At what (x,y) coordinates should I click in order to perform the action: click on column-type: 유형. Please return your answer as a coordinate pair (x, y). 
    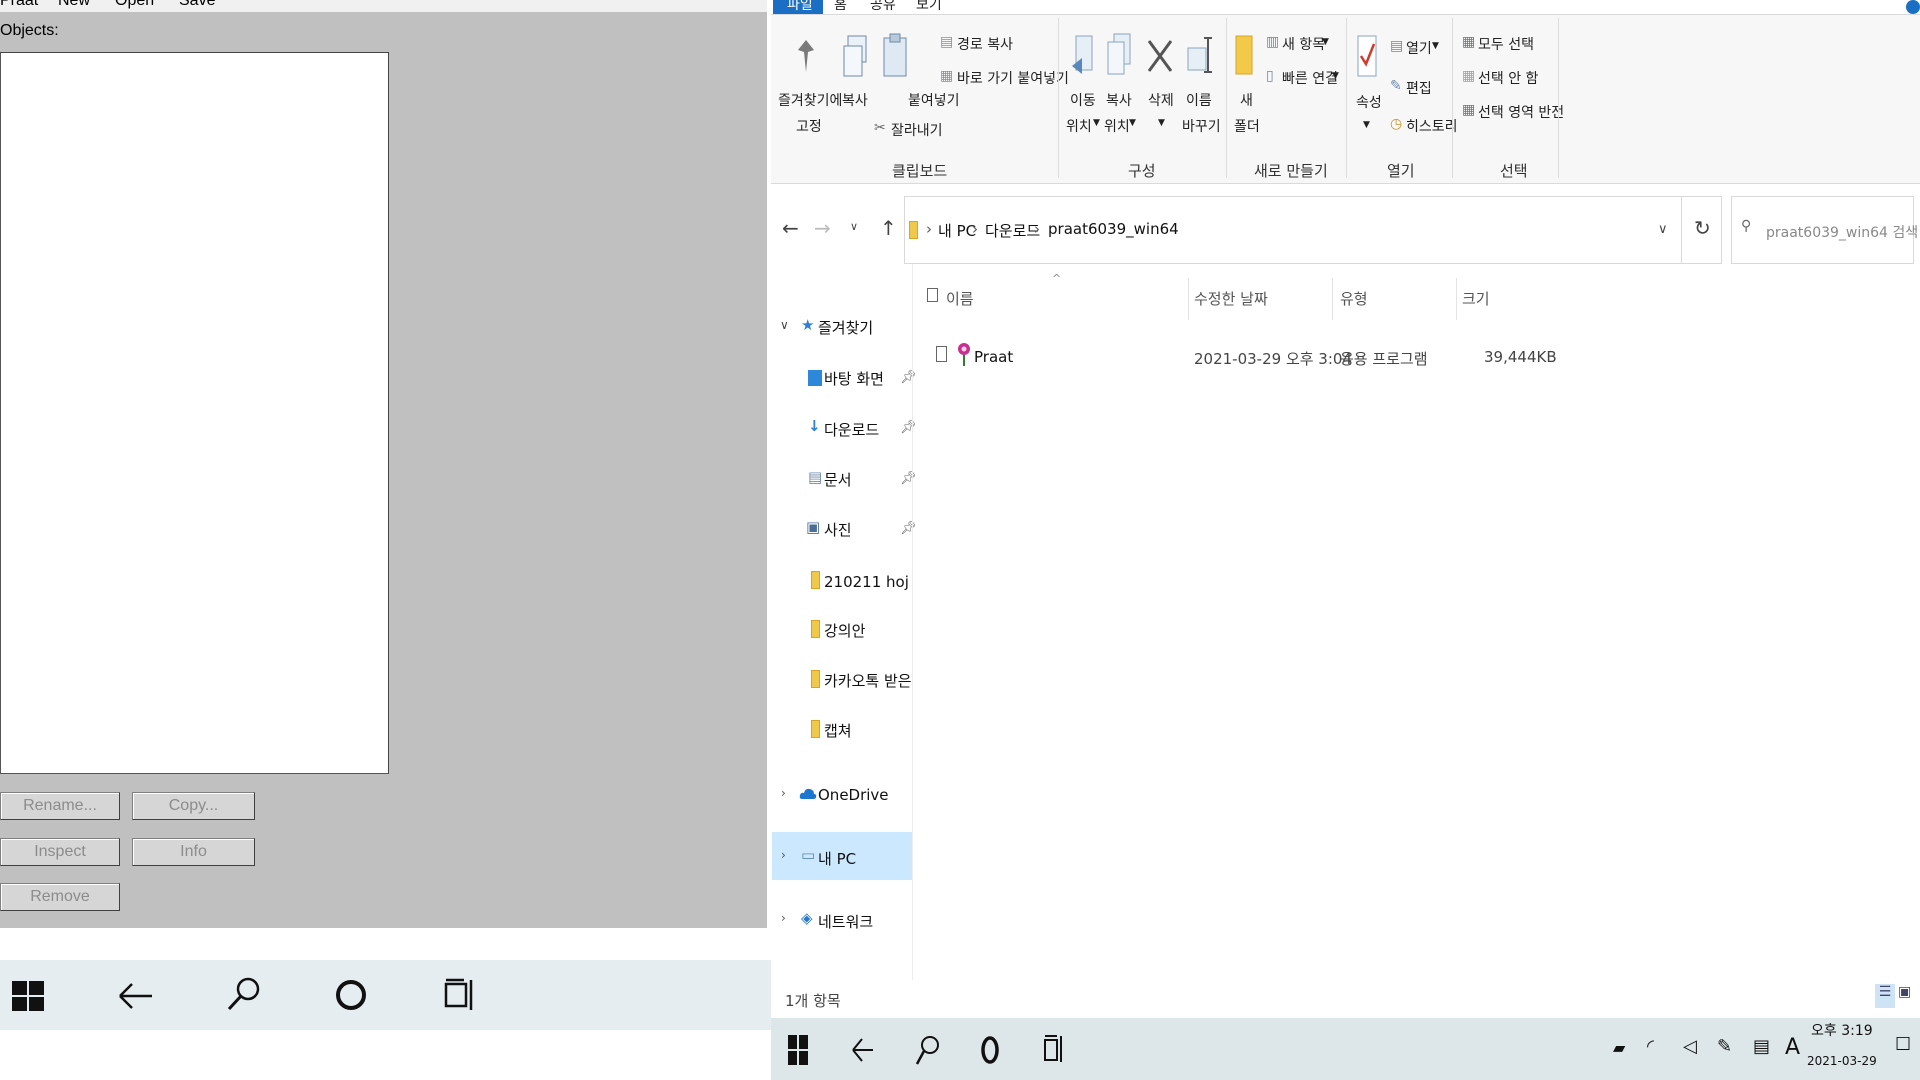
    Looking at the image, I should click on (1354, 298).